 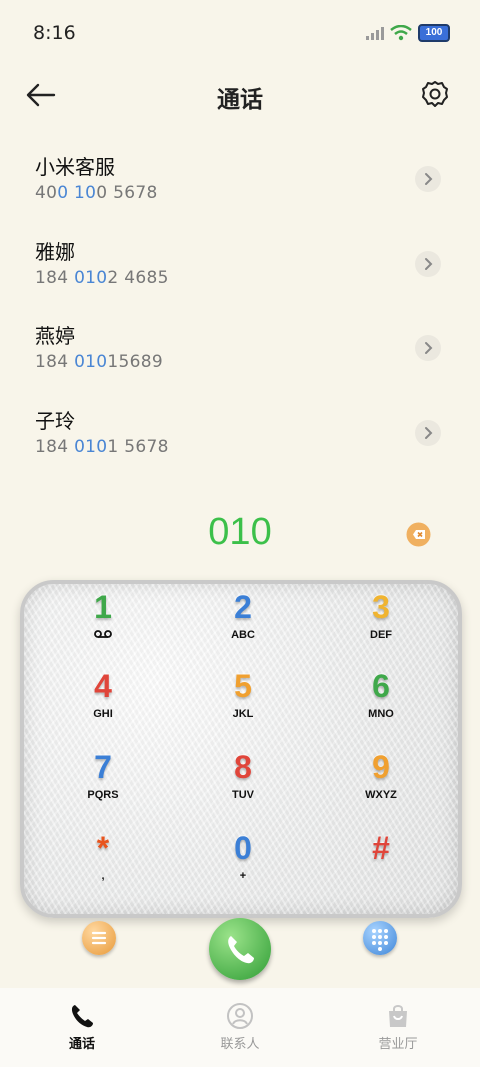 What do you see at coordinates (55, 252) in the screenshot?
I see `contact-name: 雅娜` at bounding box center [55, 252].